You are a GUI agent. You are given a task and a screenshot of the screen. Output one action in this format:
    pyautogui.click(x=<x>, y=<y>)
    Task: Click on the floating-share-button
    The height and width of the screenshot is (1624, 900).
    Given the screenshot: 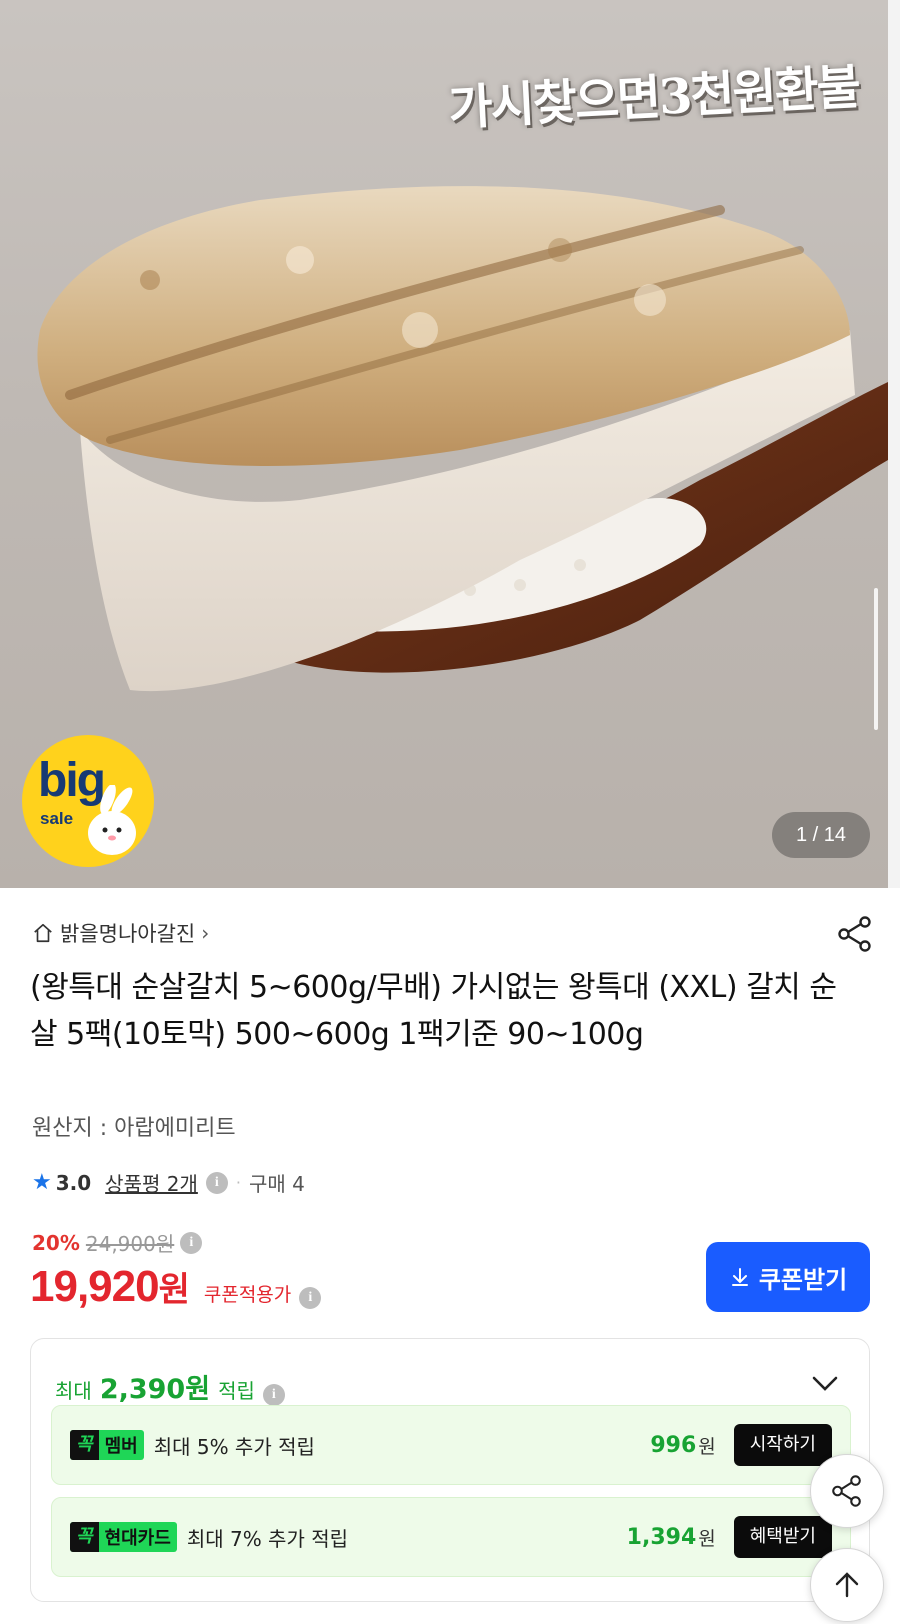 What is the action you would take?
    pyautogui.click(x=847, y=1491)
    